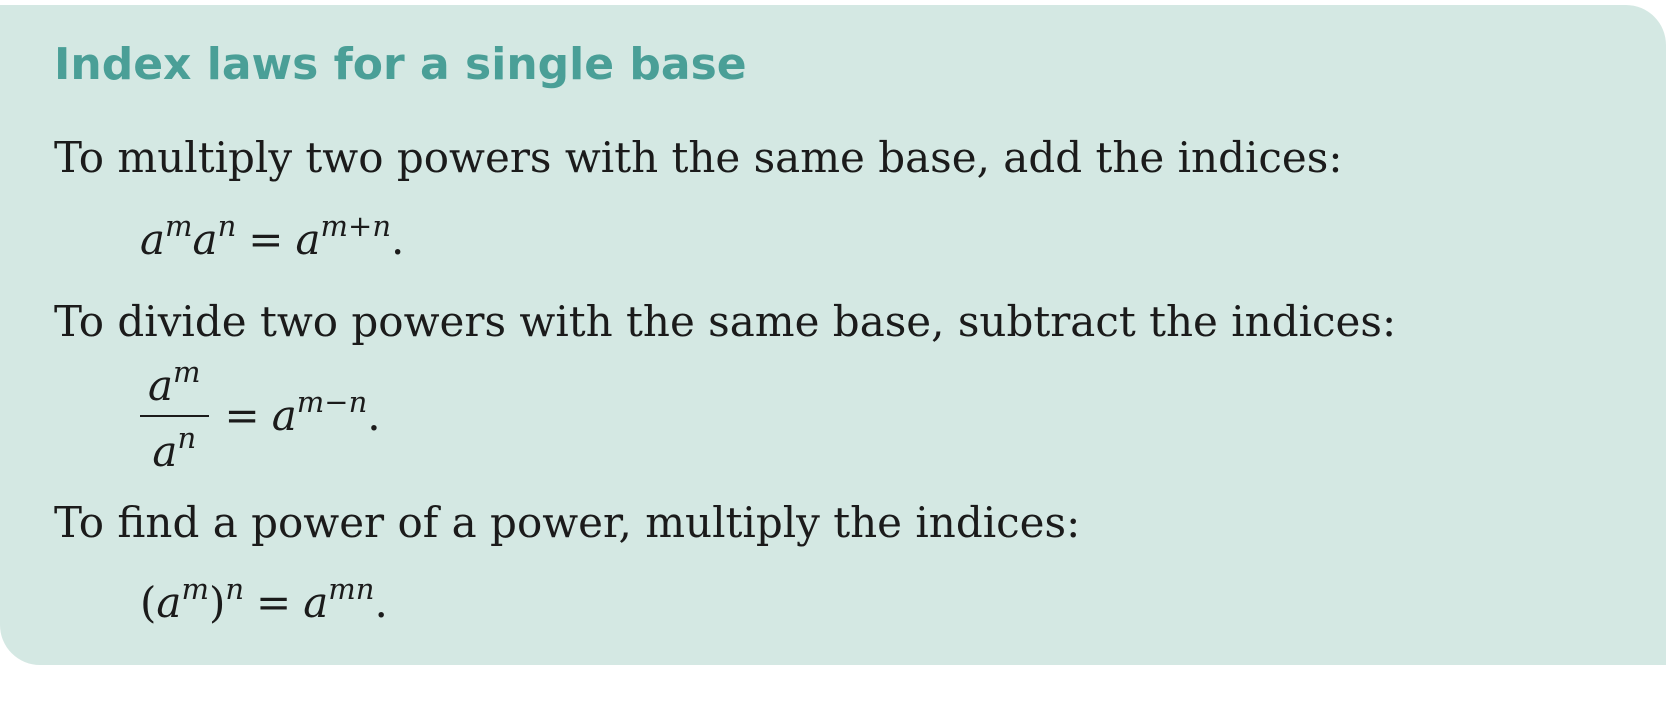 The width and height of the screenshot is (1674, 712). I want to click on result-exponent: mn, so click(351, 589).